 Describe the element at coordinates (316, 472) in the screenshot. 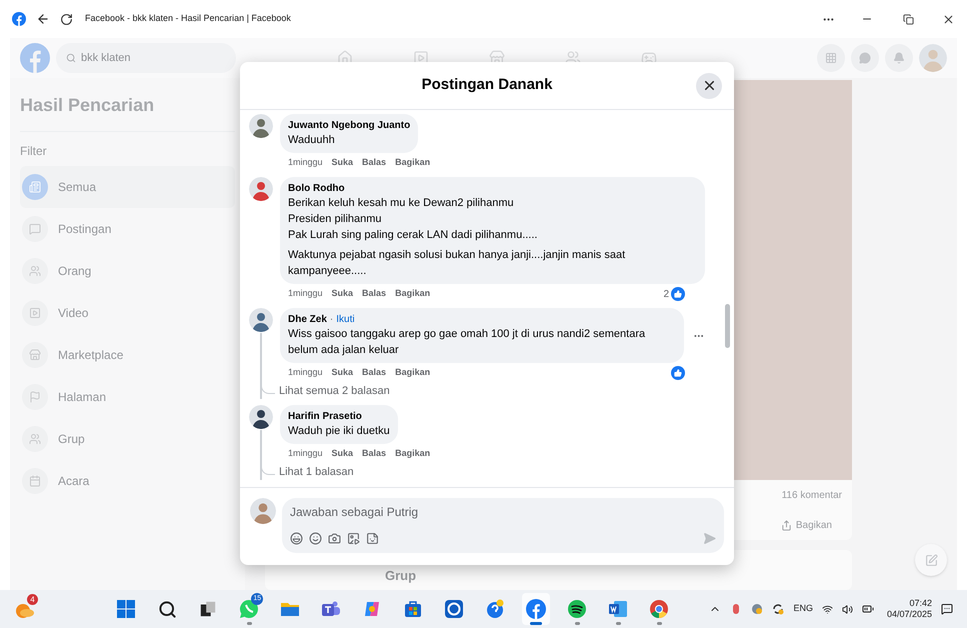

I see `view-replies-link: Lihat 1 balasan` at that location.